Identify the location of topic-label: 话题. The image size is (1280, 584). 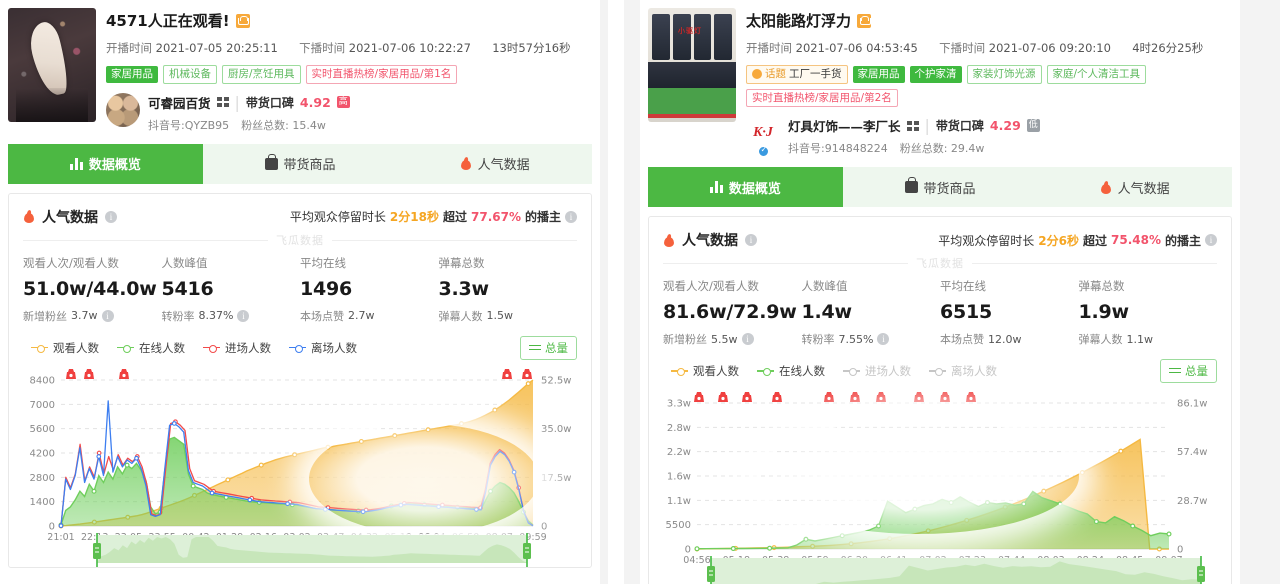
(775, 74).